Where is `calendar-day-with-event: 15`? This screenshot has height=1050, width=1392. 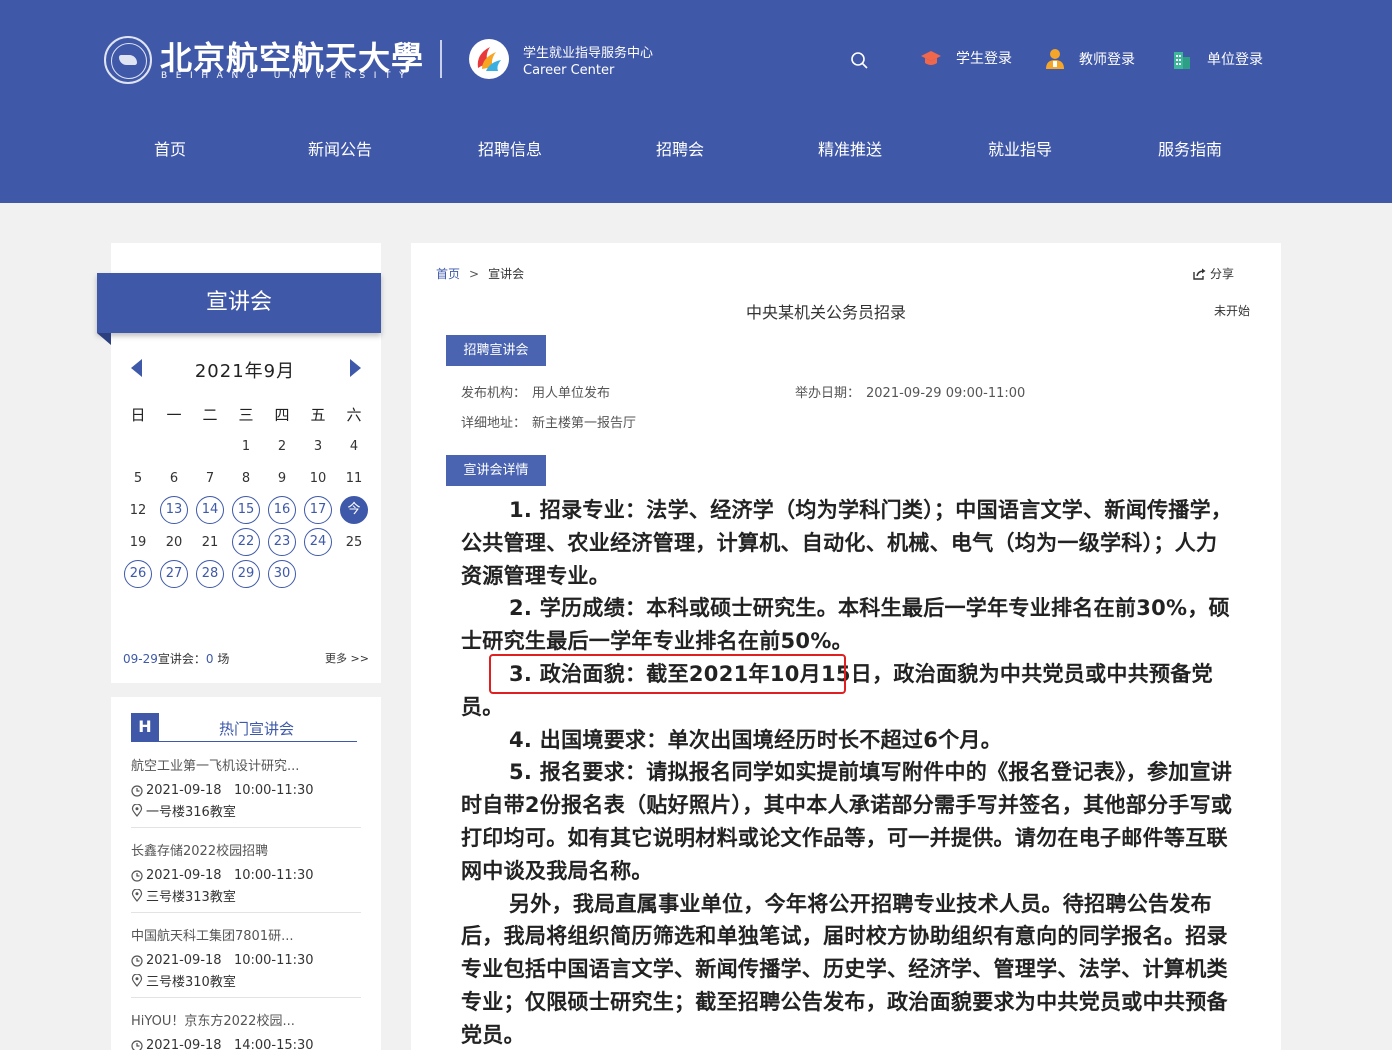
calendar-day-with-event: 15 is located at coordinates (246, 510).